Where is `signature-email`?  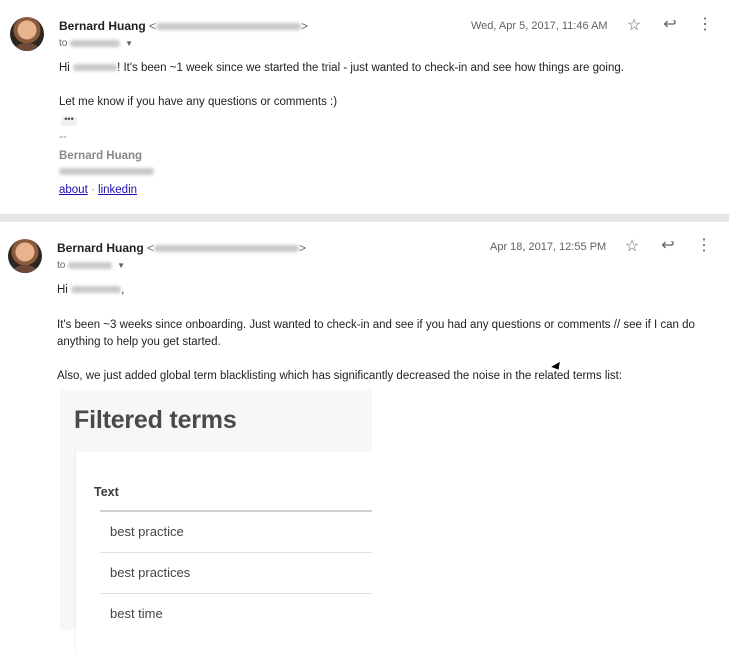
signature-email is located at coordinates (106, 172).